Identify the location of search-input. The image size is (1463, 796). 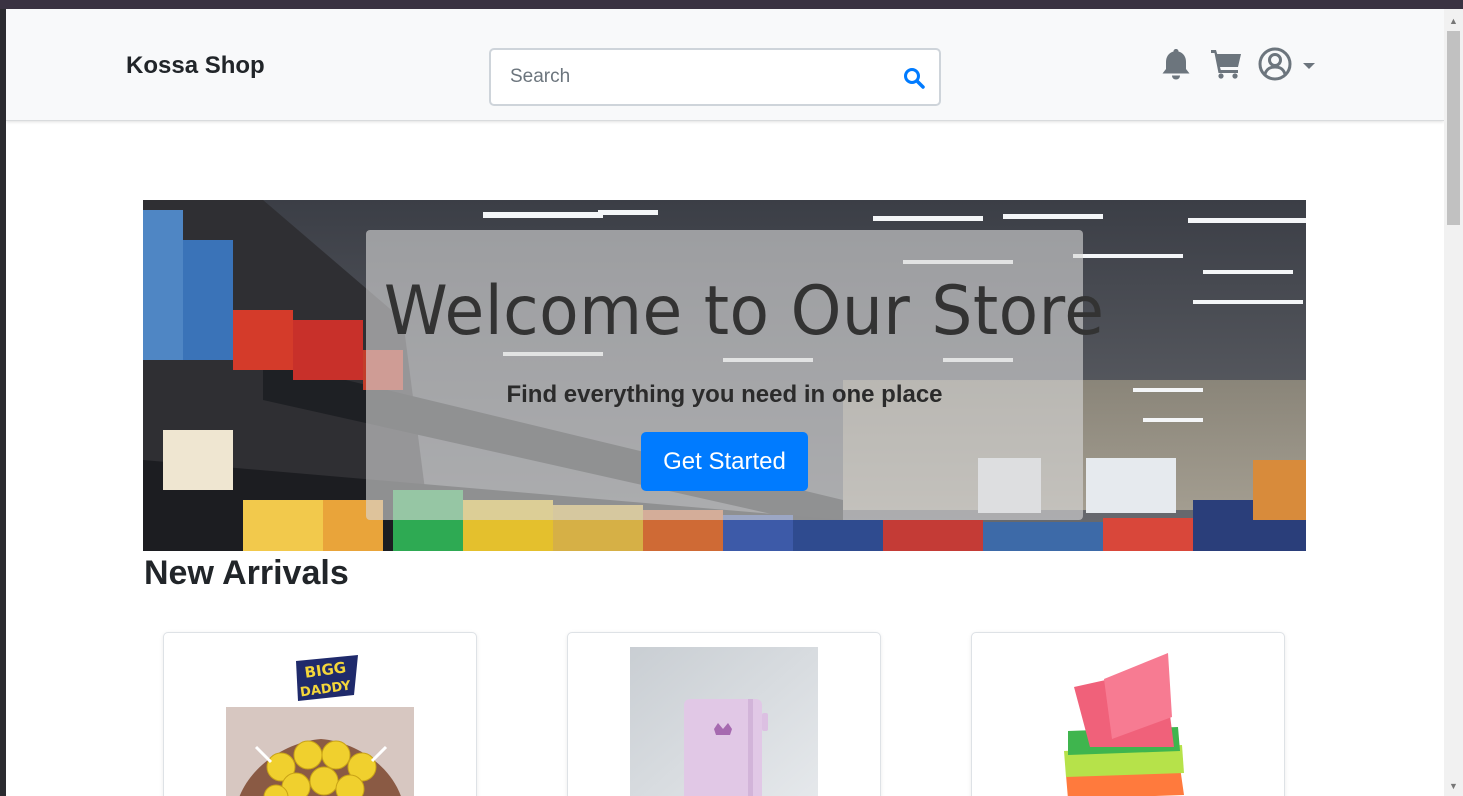
(686, 77).